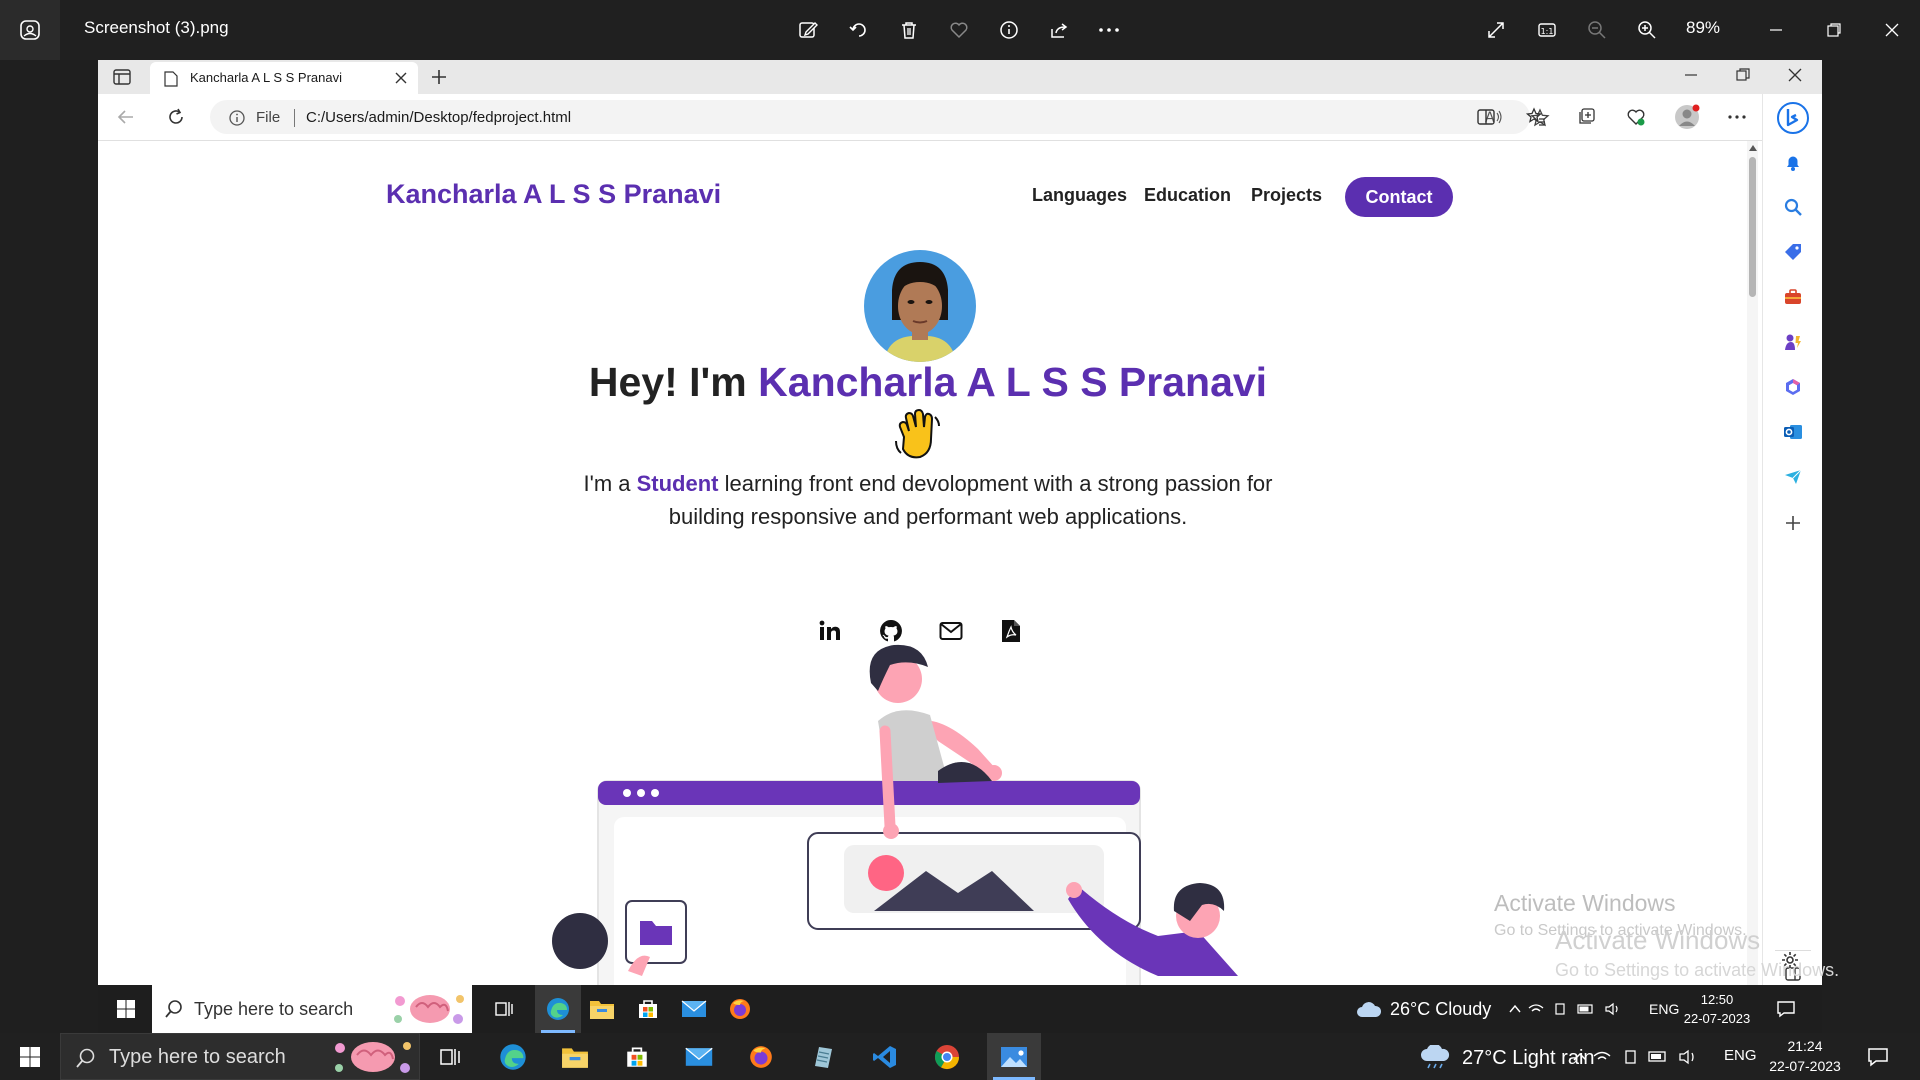 This screenshot has width=1920, height=1080. I want to click on new-tab-icon, so click(439, 77).